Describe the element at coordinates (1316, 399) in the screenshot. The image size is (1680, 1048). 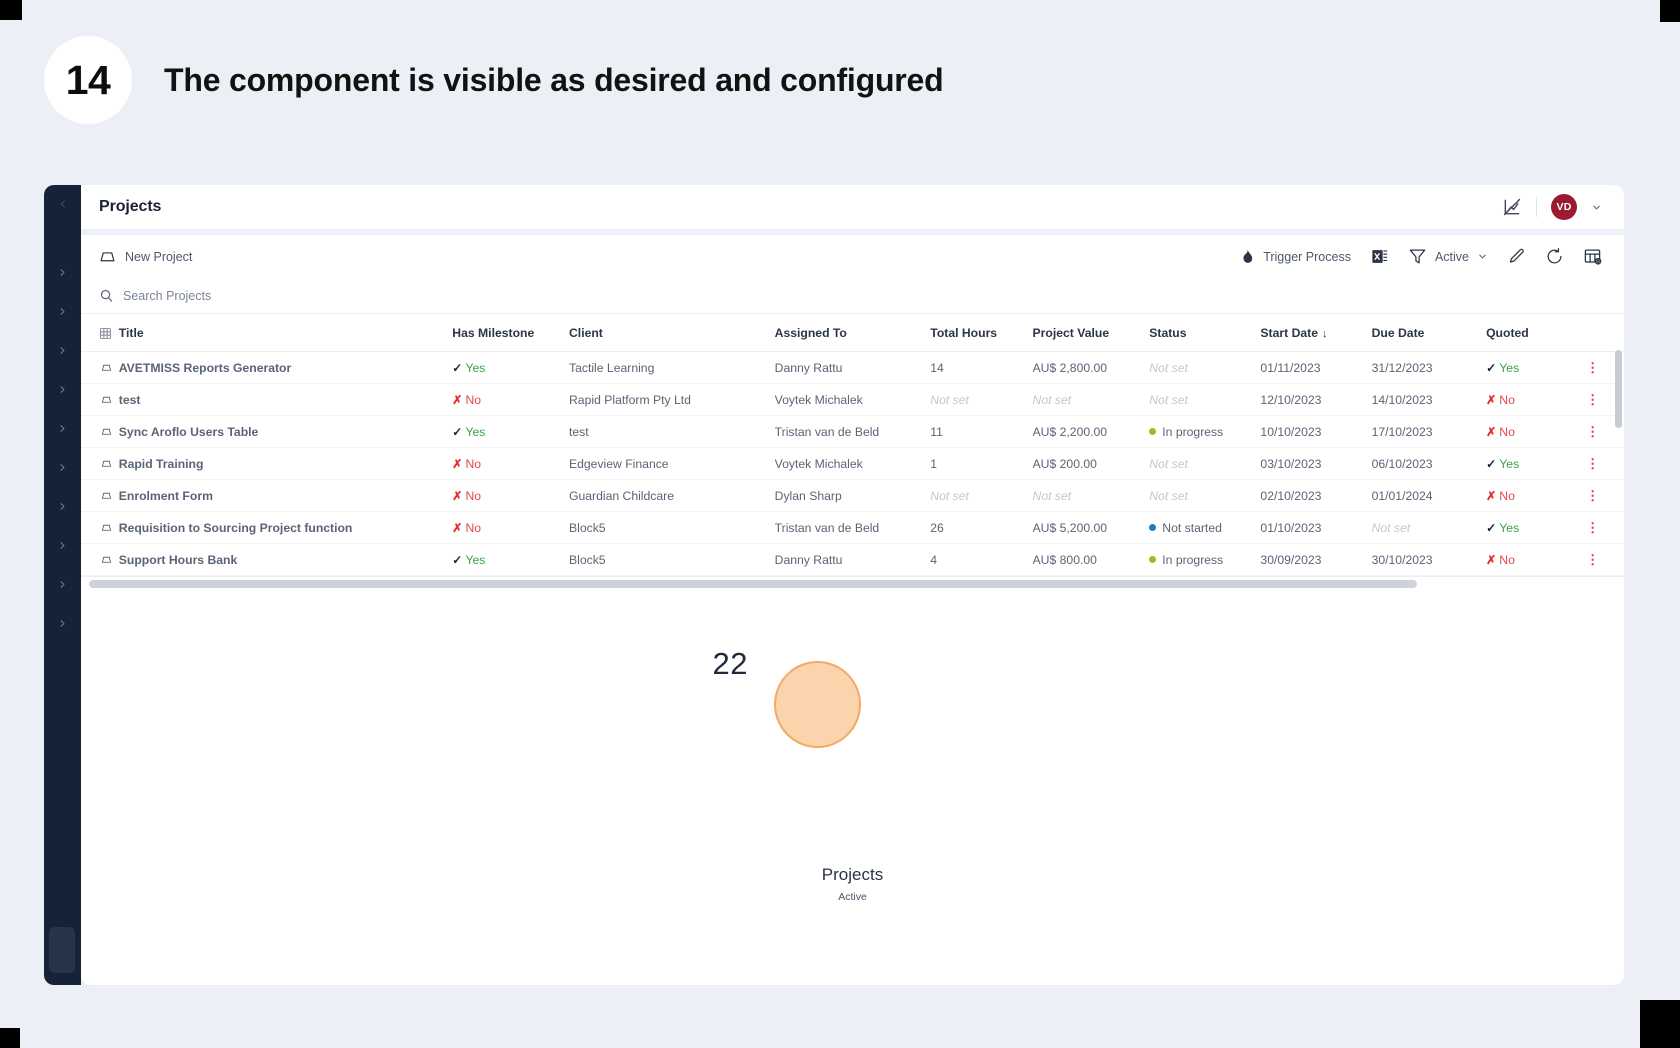
I see `cell-start-date: 12/10/2023` at that location.